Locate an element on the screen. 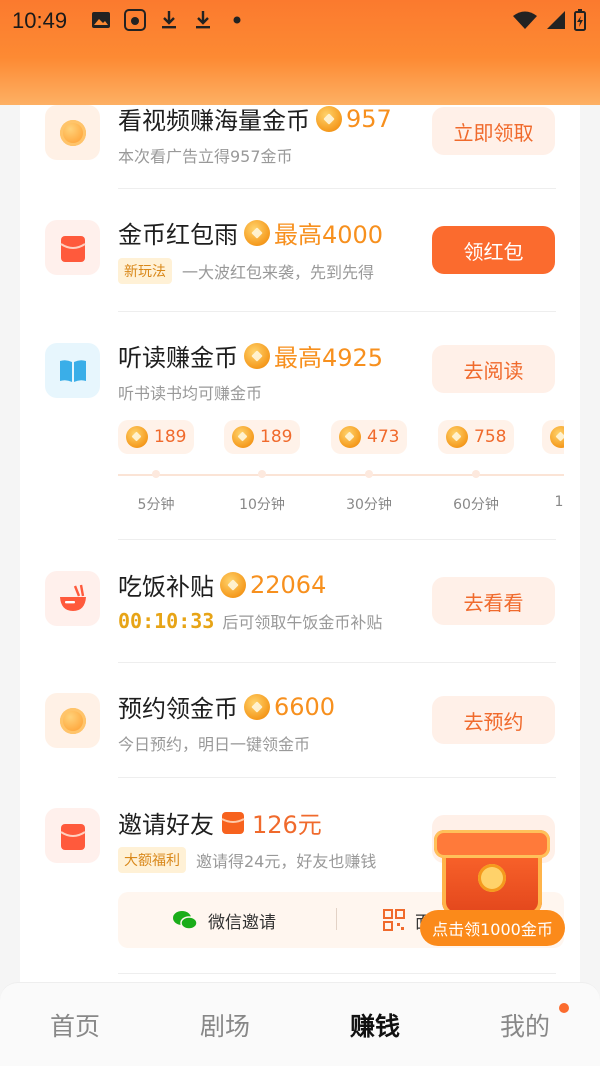 This screenshot has height=1066, width=600. task-title: 听读赚金币 最高4925 is located at coordinates (250, 355).